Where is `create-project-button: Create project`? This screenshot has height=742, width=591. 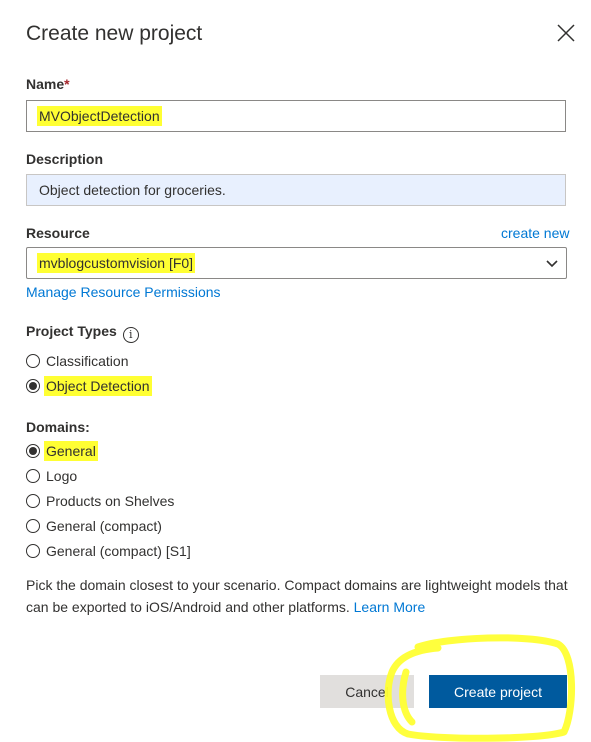
create-project-button: Create project is located at coordinates (498, 691).